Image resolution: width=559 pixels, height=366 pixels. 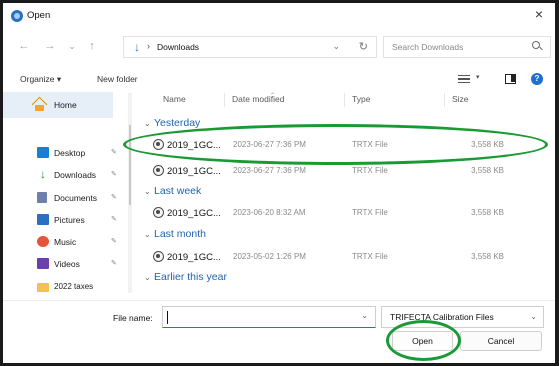 I want to click on up-arrow-icon: ↑, so click(x=92, y=46).